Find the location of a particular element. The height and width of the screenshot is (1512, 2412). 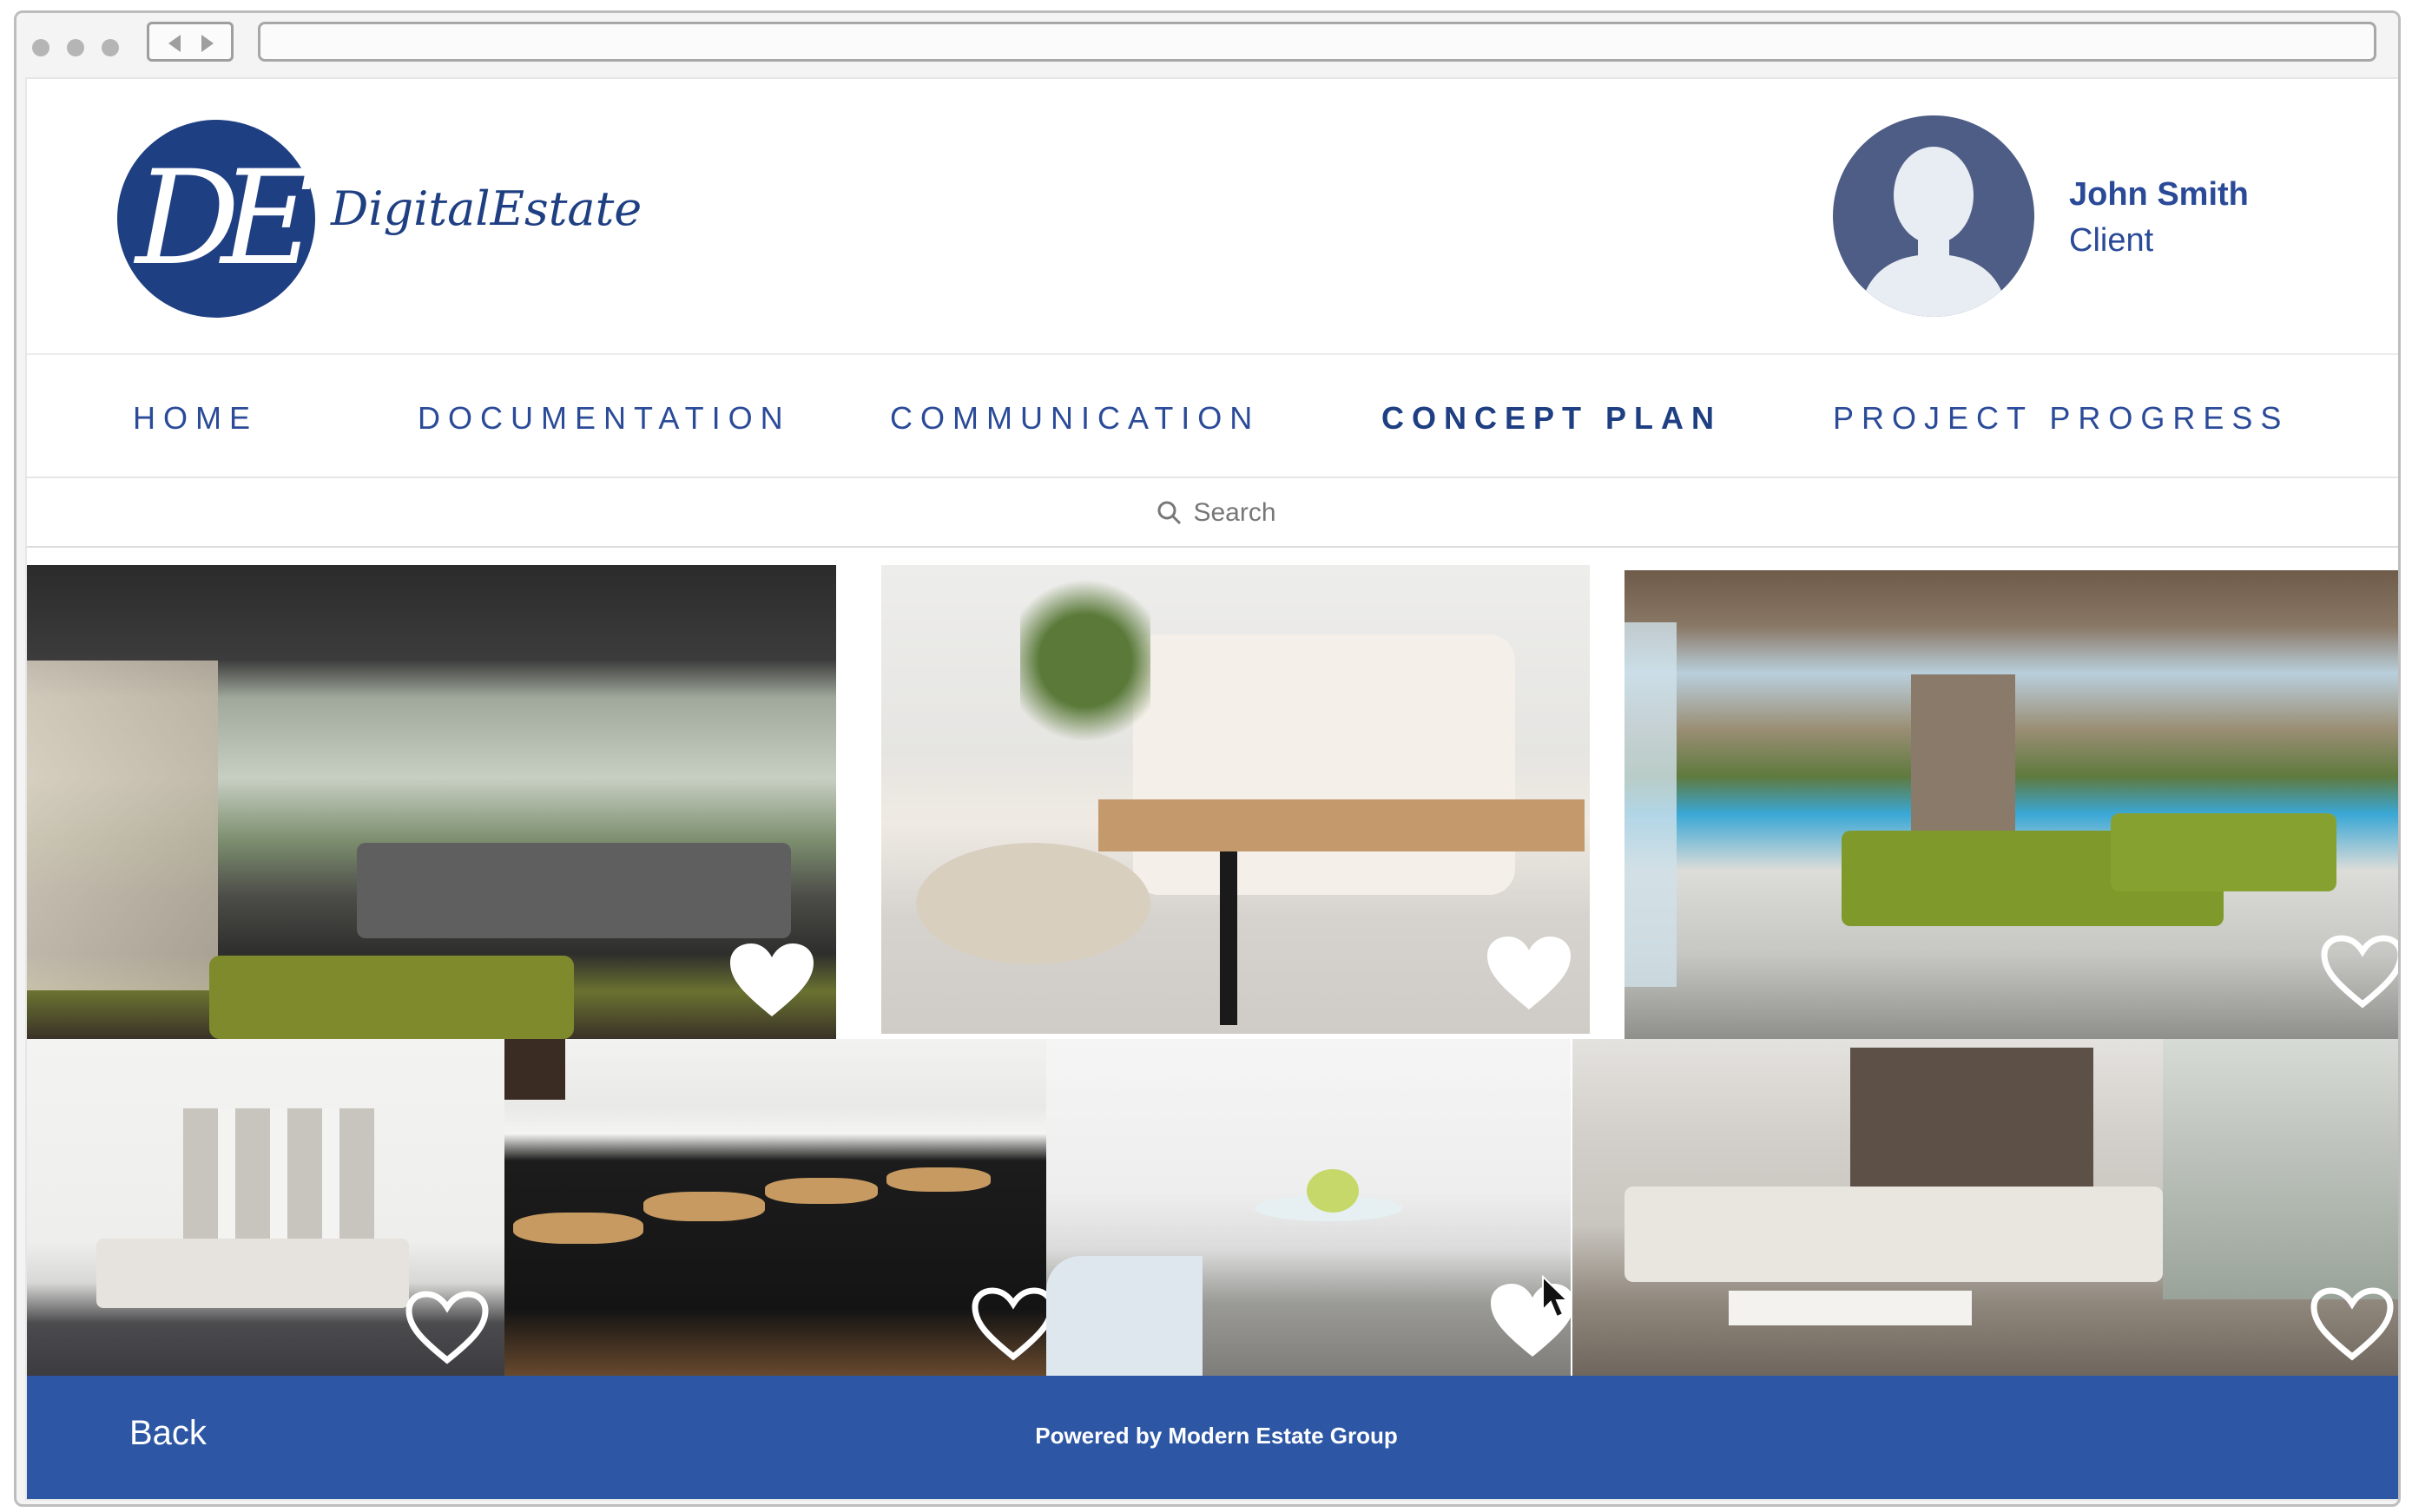

gallery-tile-kitchen-bar is located at coordinates (775, 1208).